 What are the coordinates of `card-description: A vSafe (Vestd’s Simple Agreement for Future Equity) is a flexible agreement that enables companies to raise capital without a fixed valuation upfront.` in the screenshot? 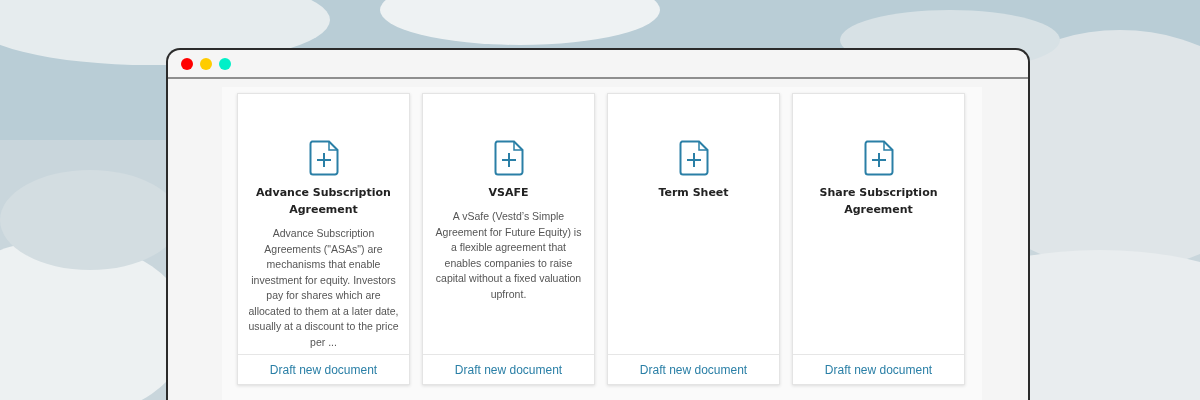 It's located at (508, 255).